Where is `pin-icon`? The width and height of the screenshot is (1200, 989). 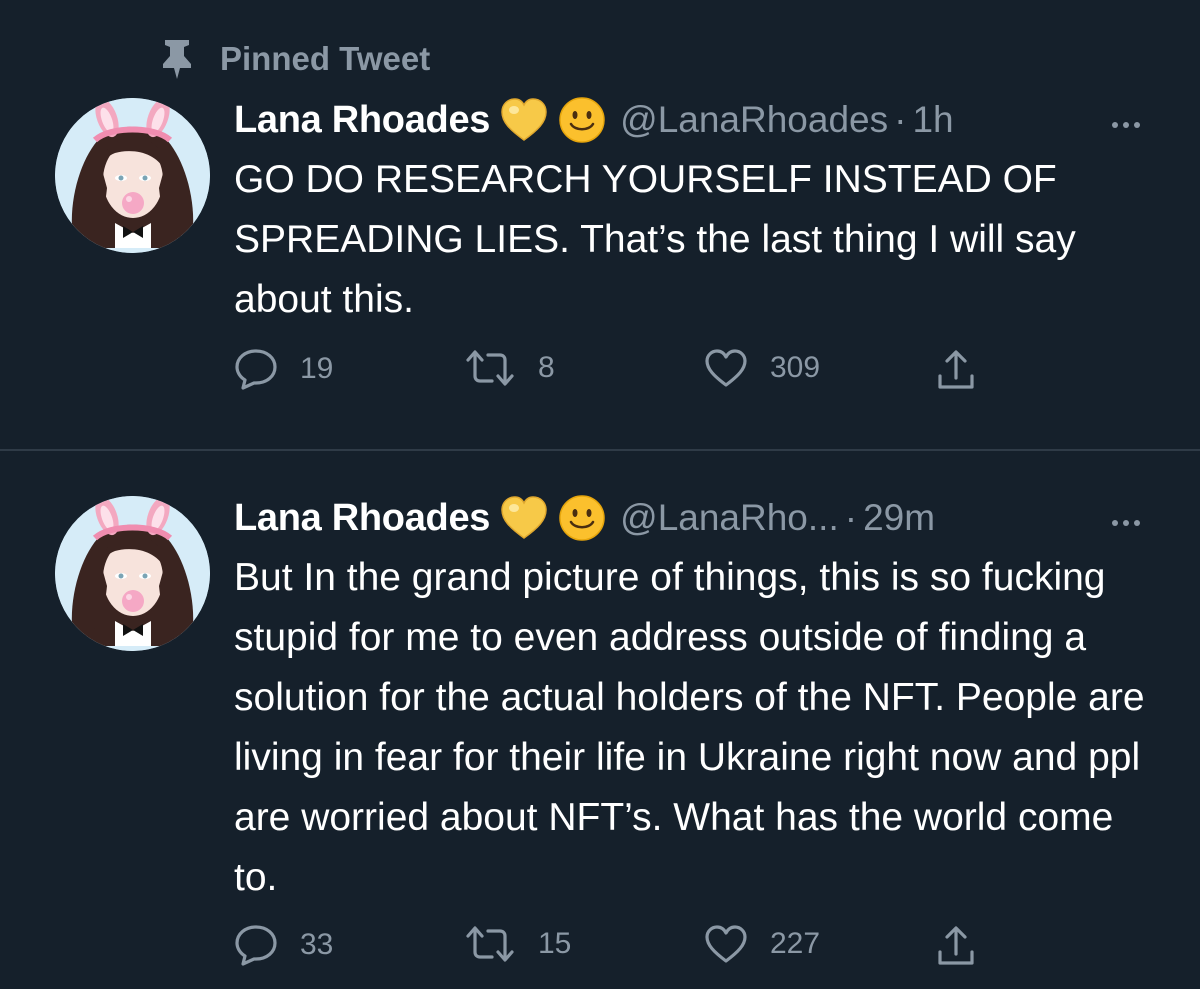 pin-icon is located at coordinates (177, 59).